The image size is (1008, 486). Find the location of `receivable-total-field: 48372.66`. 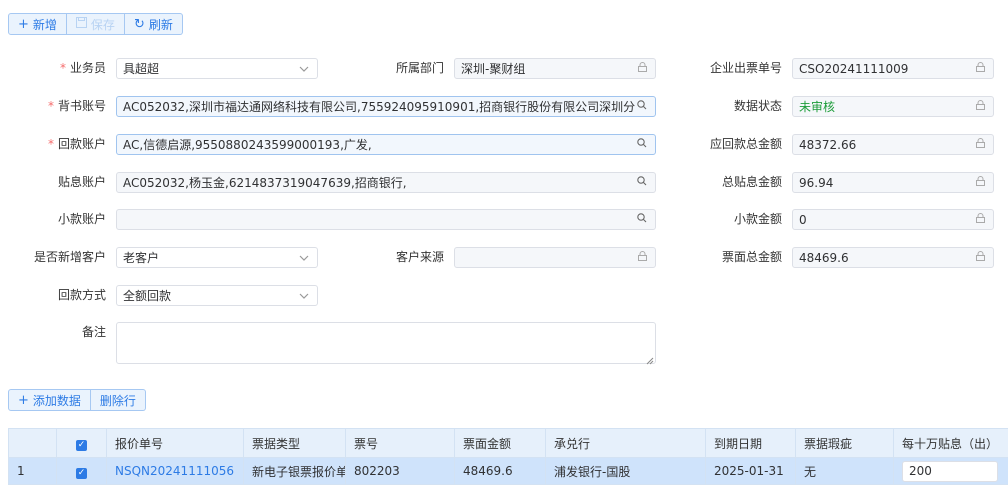

receivable-total-field: 48372.66 is located at coordinates (893, 144).